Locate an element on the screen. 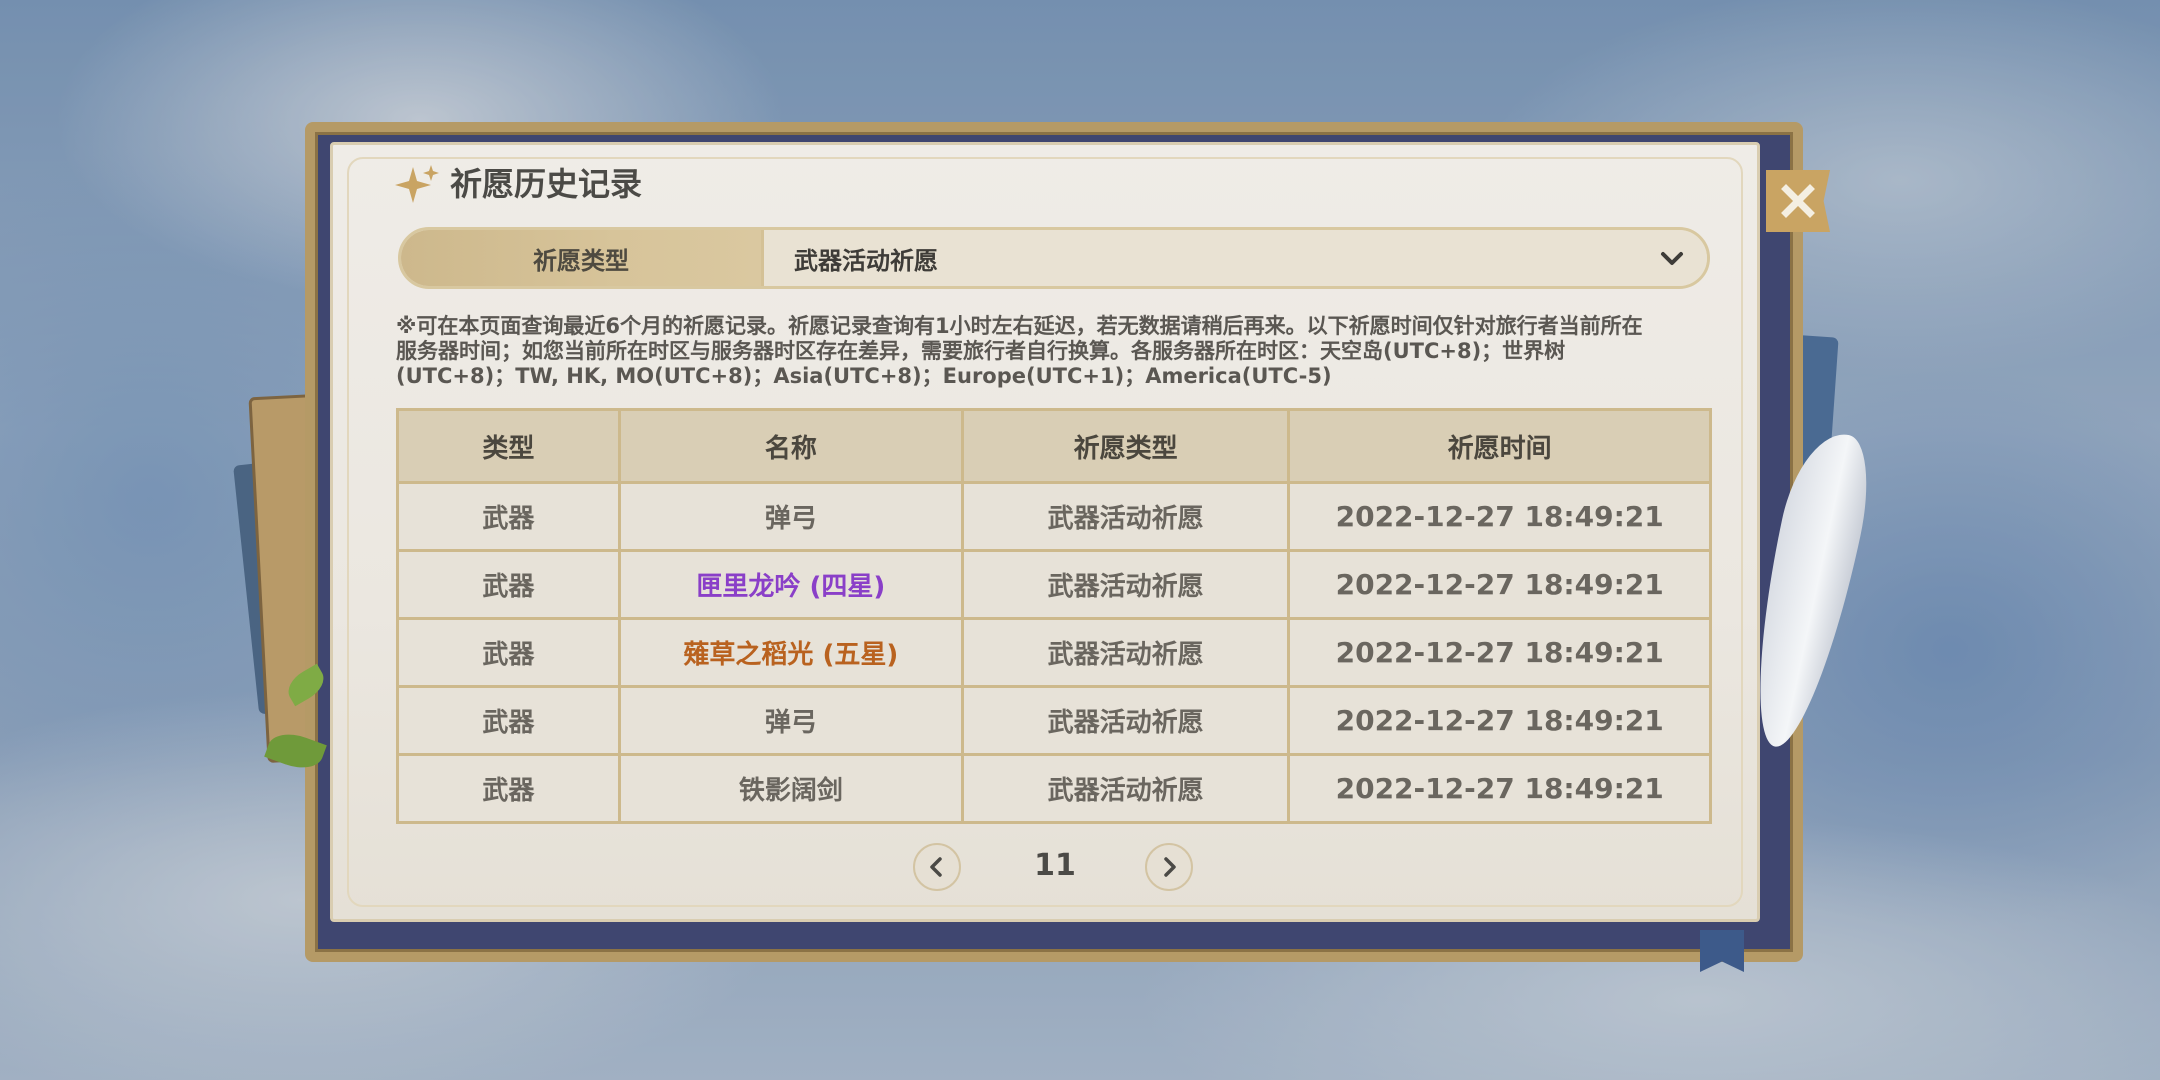 The image size is (2160, 1080). cell-name-five-star: 薙草之稻光 (五星) is located at coordinates (790, 652).